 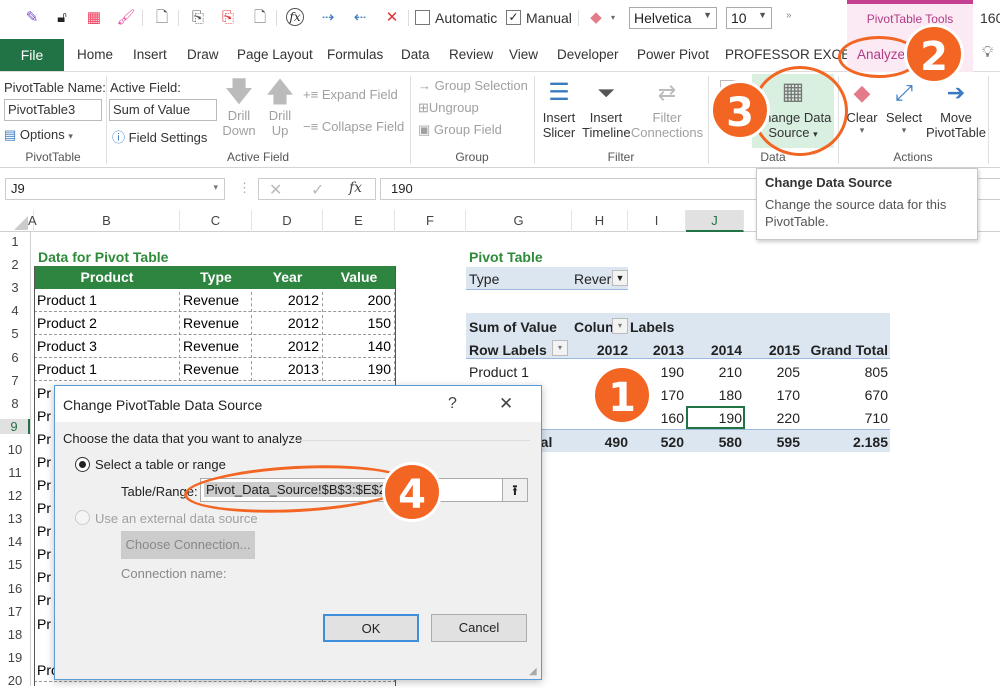 I want to click on pivot-row-total: 670, so click(x=844, y=395).